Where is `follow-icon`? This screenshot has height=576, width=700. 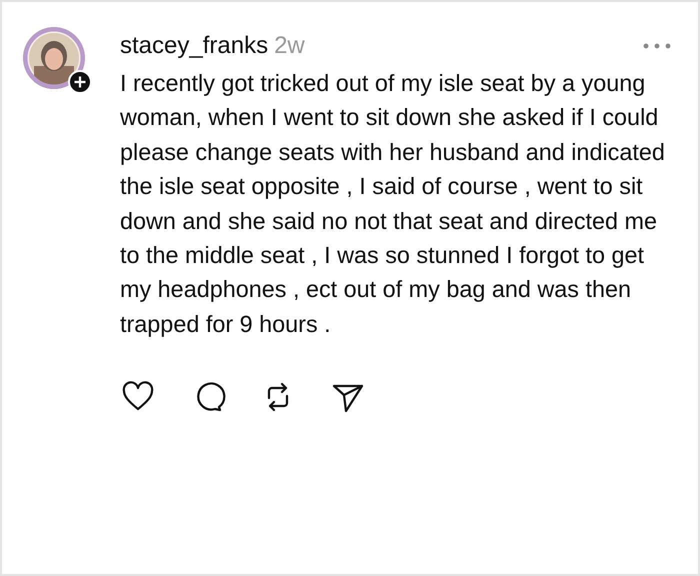 follow-icon is located at coordinates (80, 82).